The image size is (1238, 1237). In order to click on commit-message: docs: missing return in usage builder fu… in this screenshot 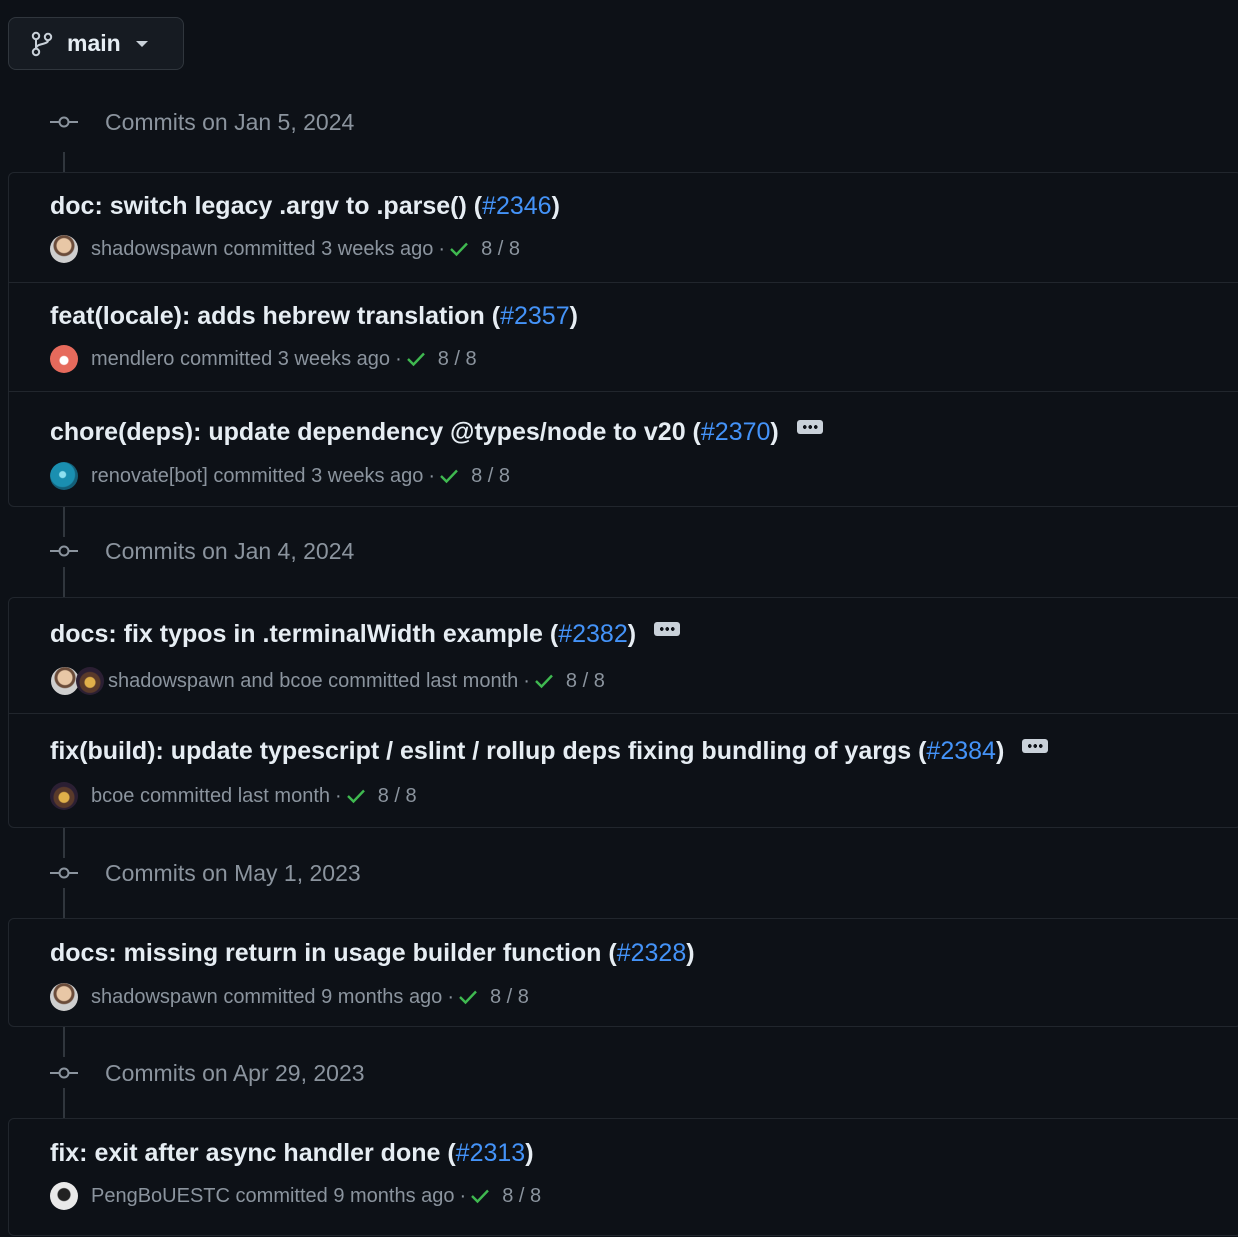, I will do `click(372, 953)`.